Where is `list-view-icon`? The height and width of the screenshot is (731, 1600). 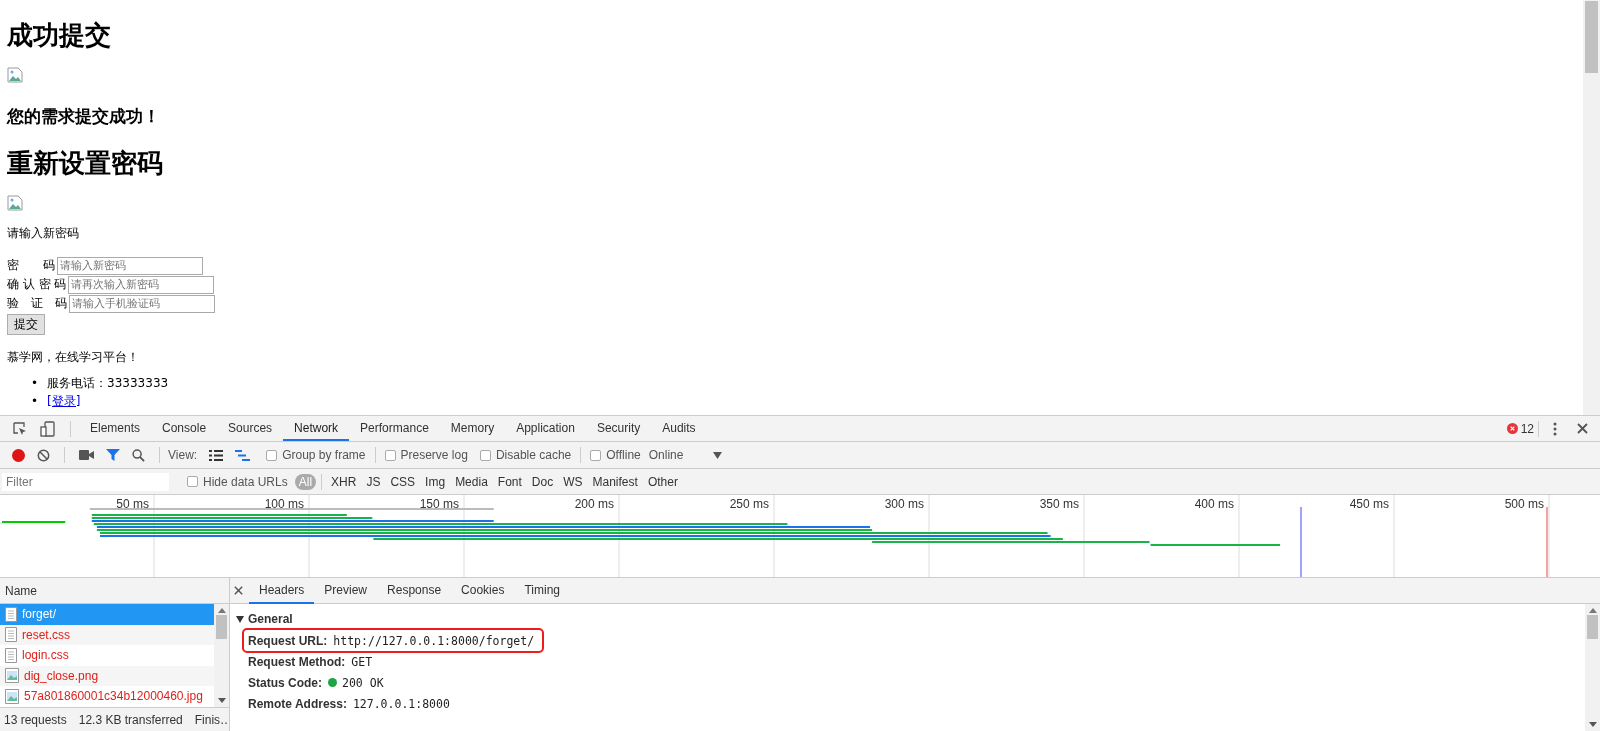 list-view-icon is located at coordinates (216, 455).